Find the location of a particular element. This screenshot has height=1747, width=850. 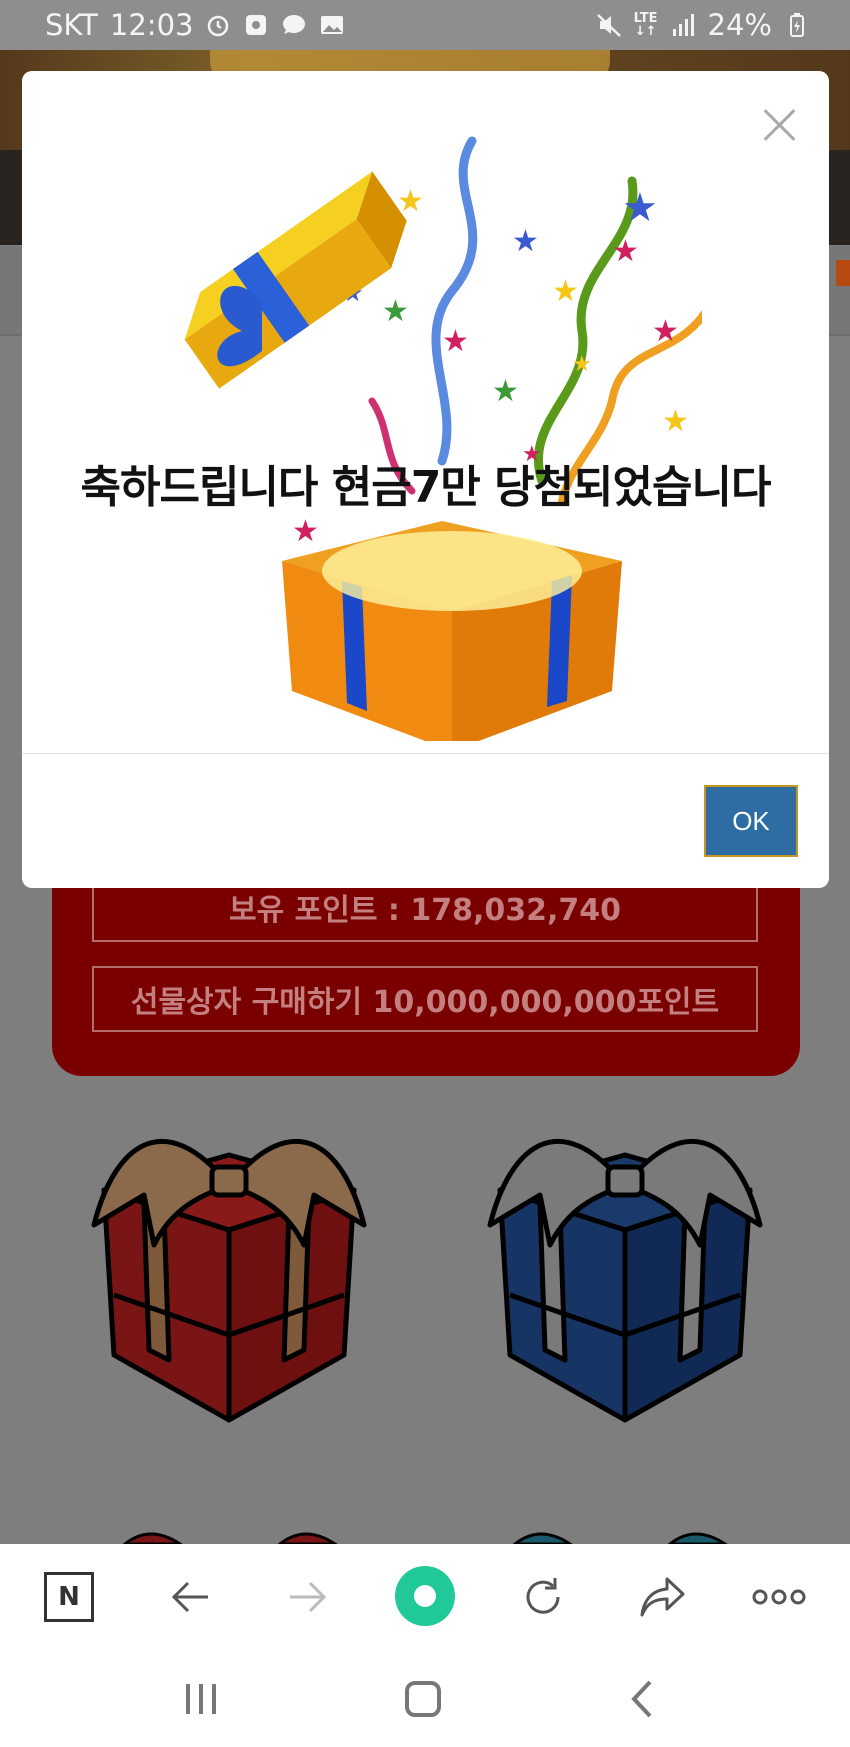

ok-button: OK is located at coordinates (751, 821).